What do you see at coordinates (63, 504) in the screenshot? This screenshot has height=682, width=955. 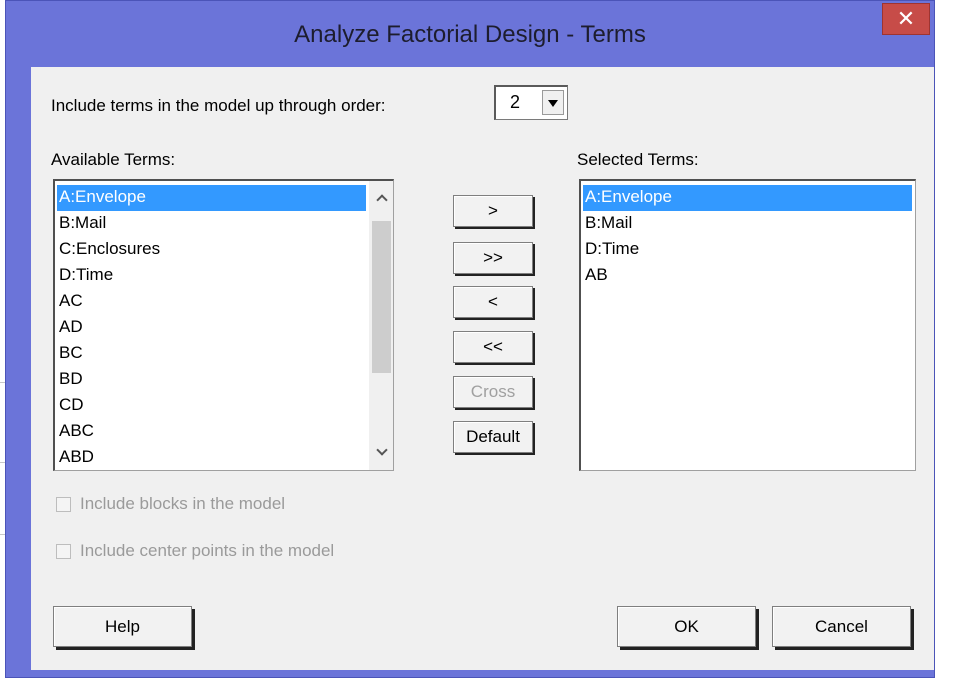 I see `include-blocks-checkbox` at bounding box center [63, 504].